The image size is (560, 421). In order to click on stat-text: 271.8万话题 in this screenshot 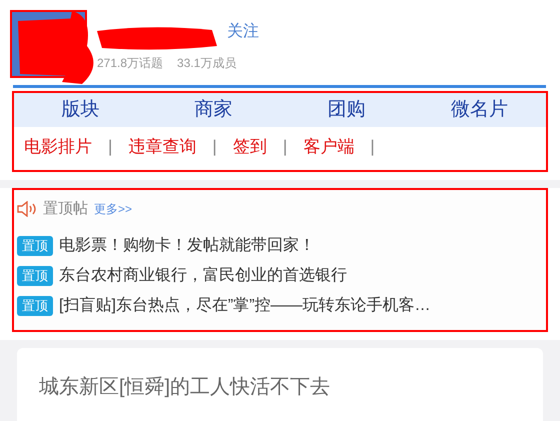, I will do `click(130, 63)`.